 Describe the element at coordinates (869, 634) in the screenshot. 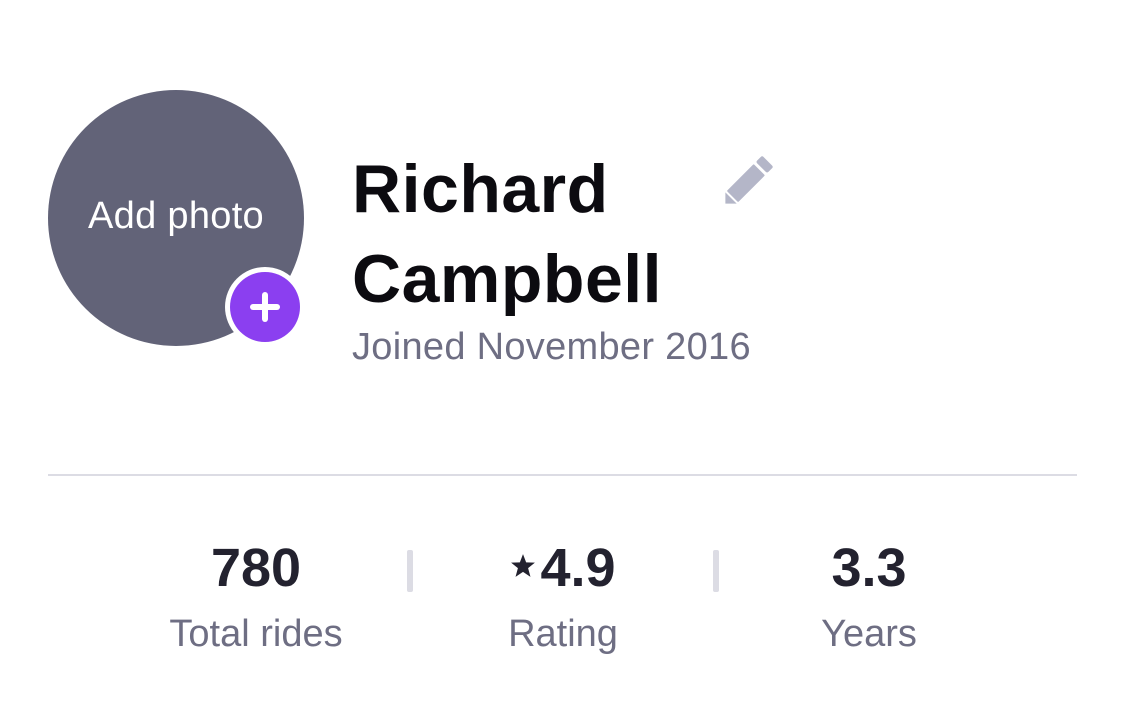

I see `years-label: Years` at that location.